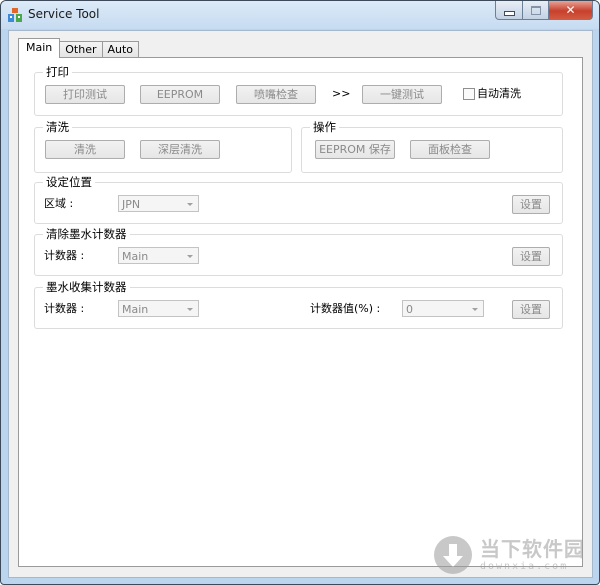  I want to click on deep-clean-button: 深层清洗, so click(180, 149).